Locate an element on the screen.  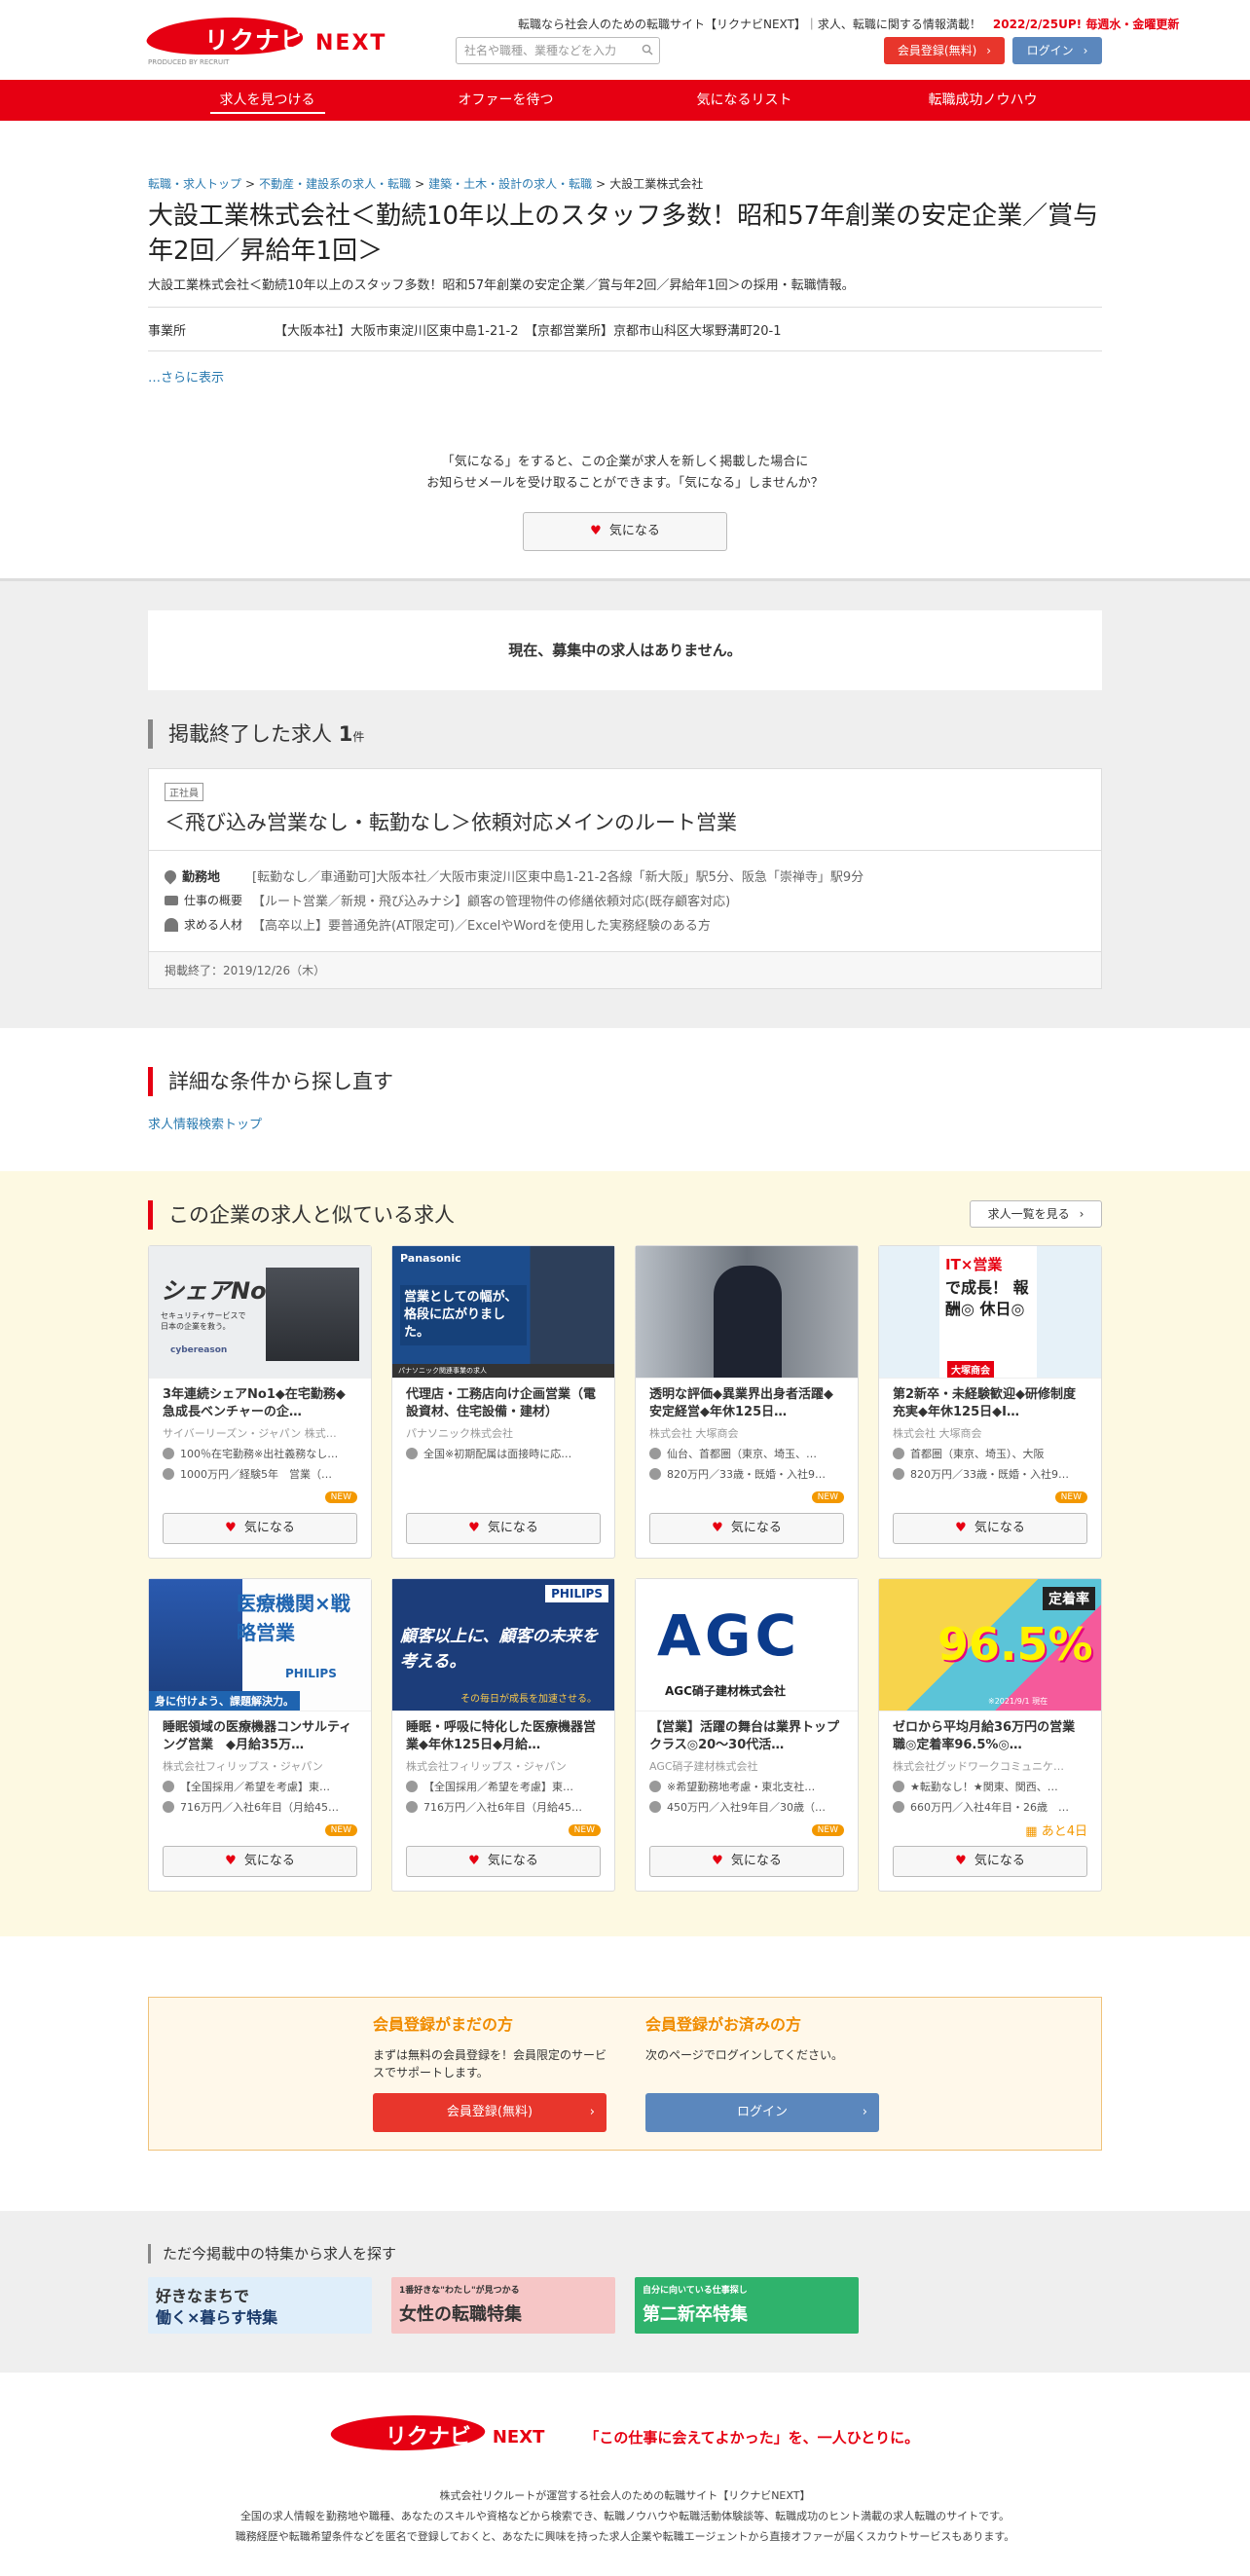
card-image: PHILIPS 顧客以上に、顧客の未来を考える。 その毎日が成長を加速させる。 is located at coordinates (503, 1645).